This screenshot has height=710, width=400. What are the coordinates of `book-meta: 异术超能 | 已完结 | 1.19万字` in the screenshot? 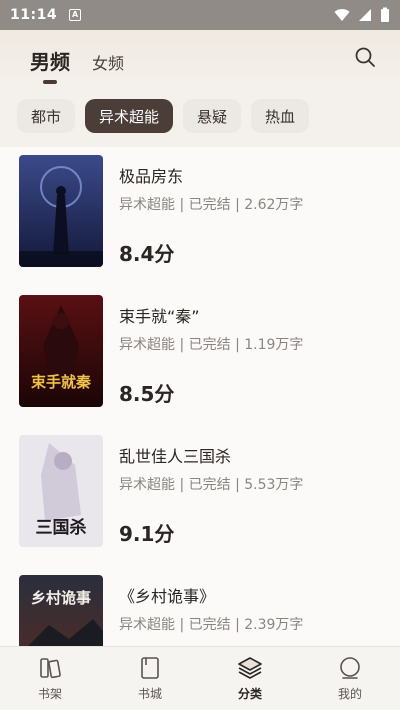 It's located at (211, 345).